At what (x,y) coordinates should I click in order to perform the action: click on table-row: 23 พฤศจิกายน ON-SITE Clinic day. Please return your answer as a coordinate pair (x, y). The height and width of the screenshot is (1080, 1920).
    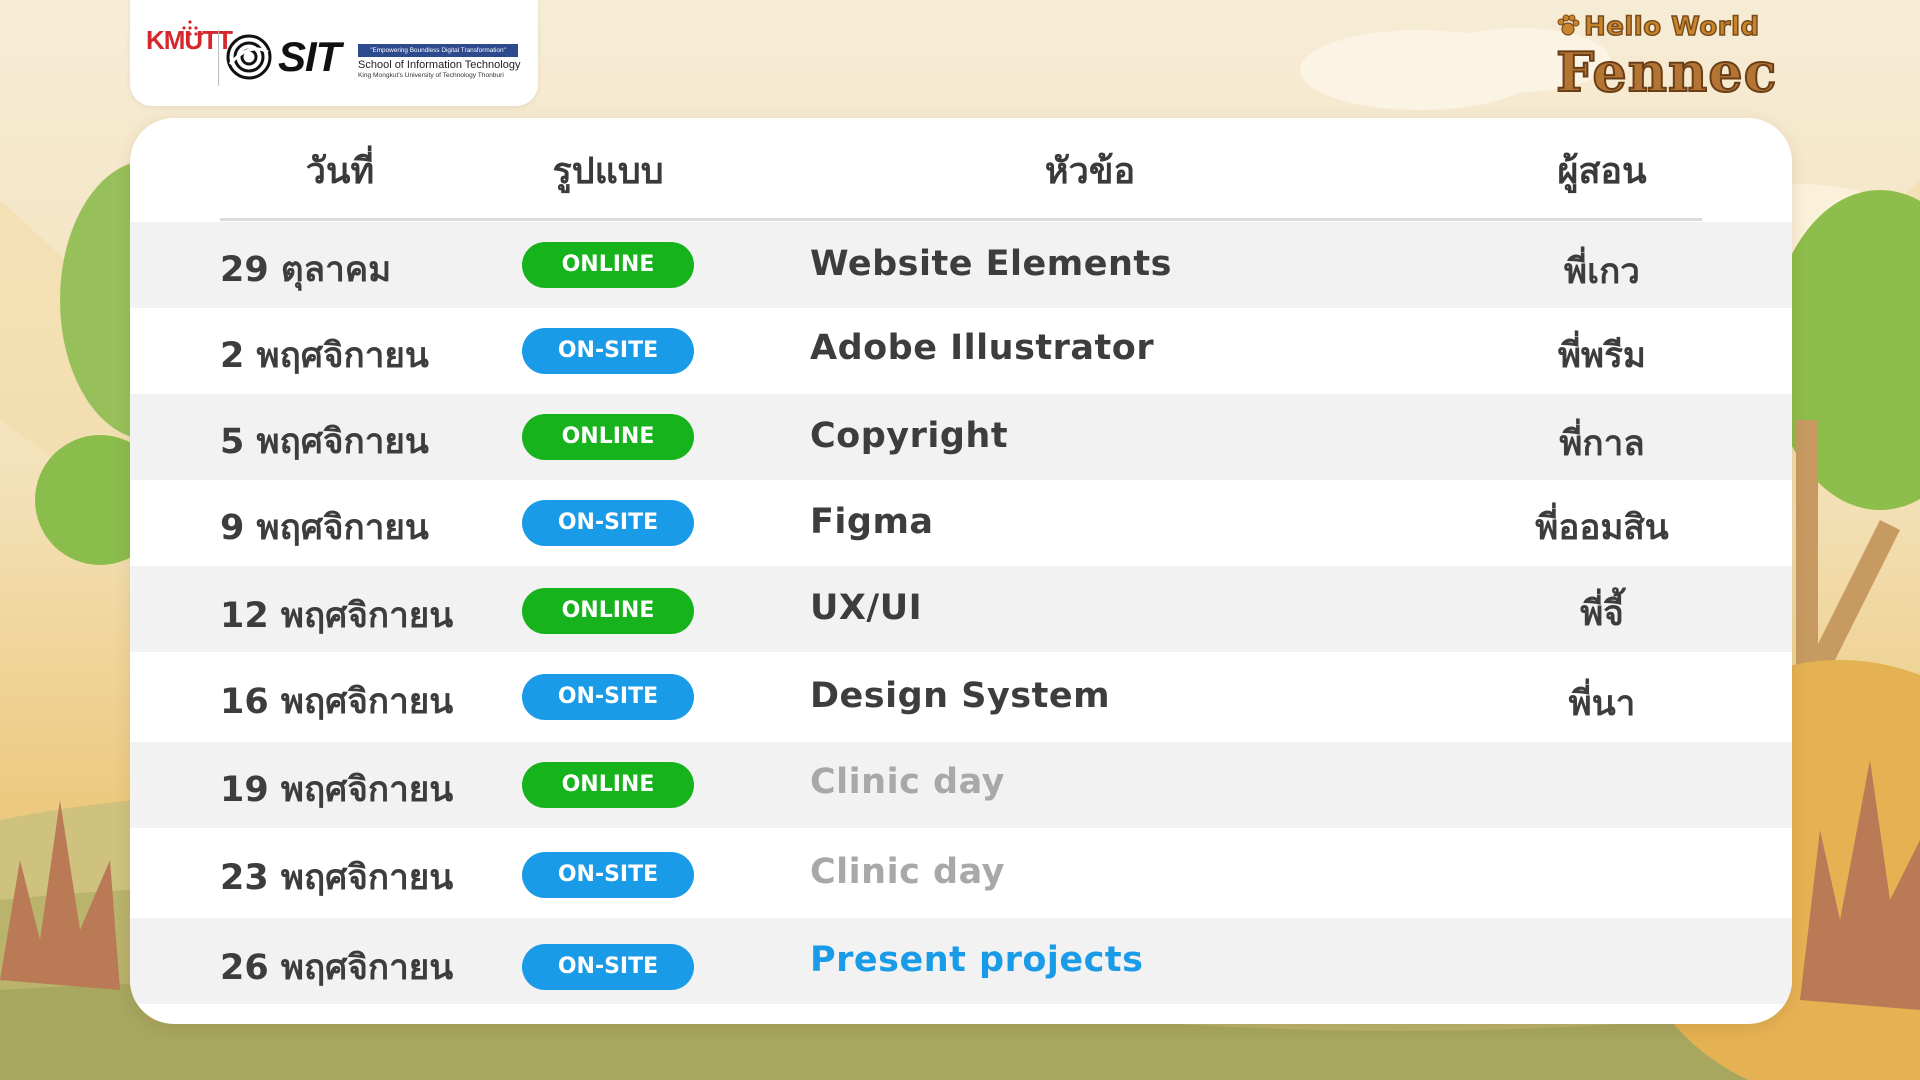
    Looking at the image, I should click on (961, 873).